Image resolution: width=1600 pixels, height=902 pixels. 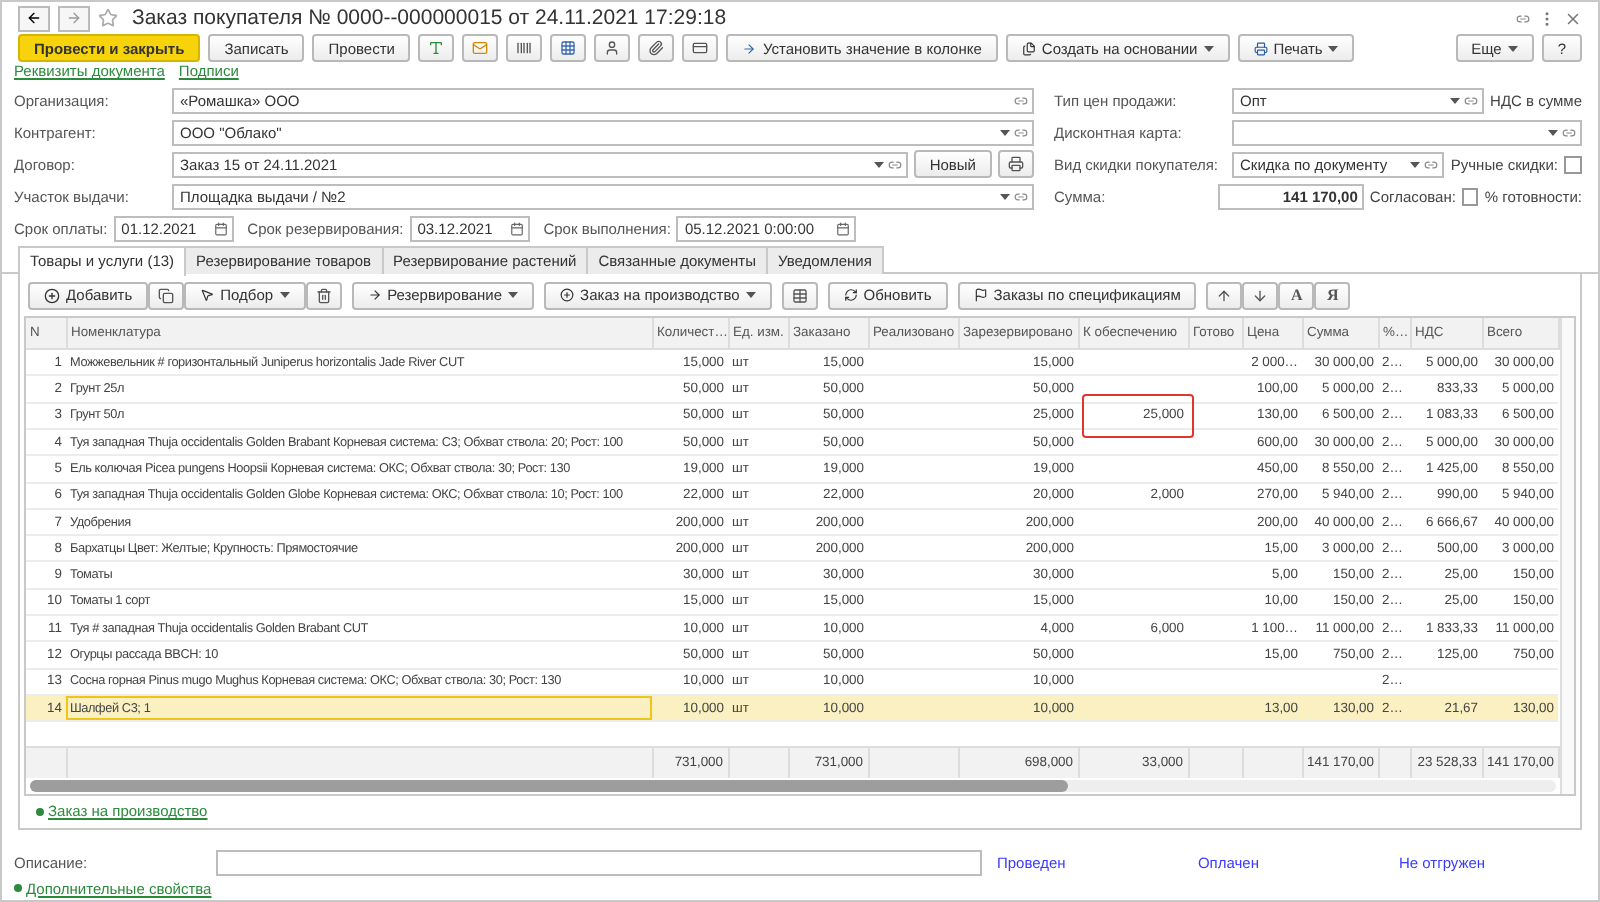 What do you see at coordinates (1224, 295) in the screenshot?
I see `arrow-up-icon` at bounding box center [1224, 295].